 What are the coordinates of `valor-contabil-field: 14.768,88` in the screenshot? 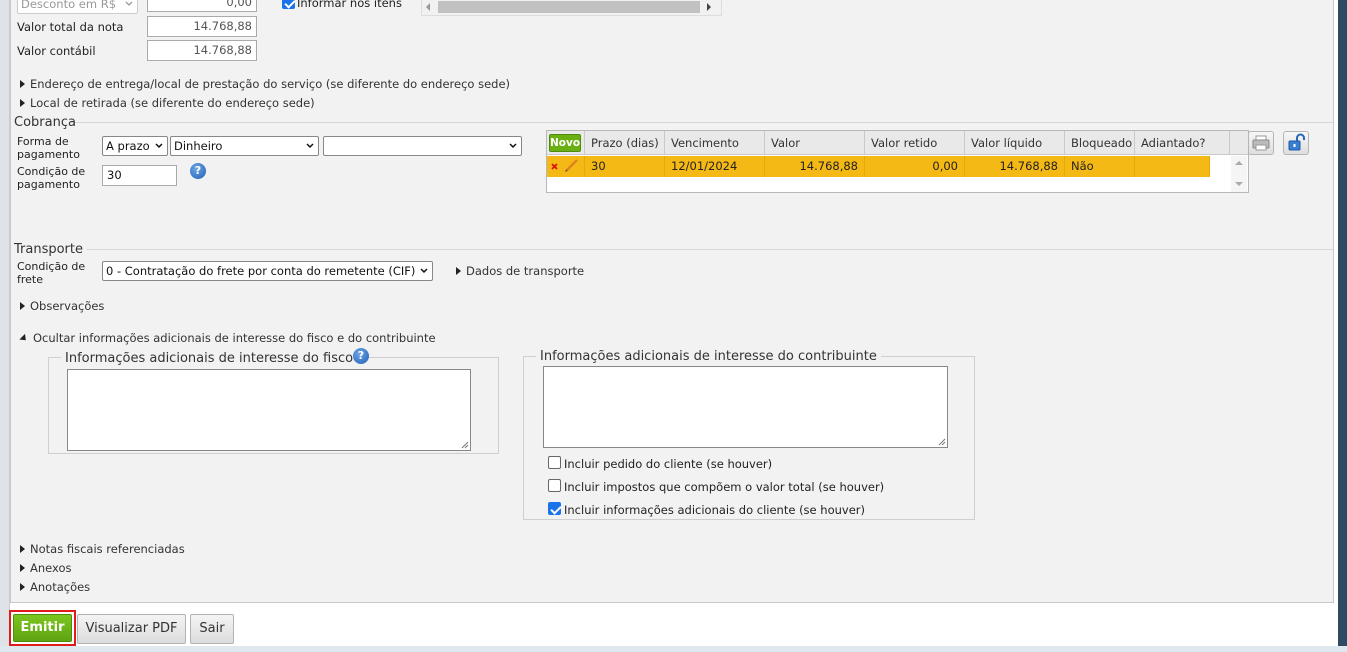 It's located at (202, 50).